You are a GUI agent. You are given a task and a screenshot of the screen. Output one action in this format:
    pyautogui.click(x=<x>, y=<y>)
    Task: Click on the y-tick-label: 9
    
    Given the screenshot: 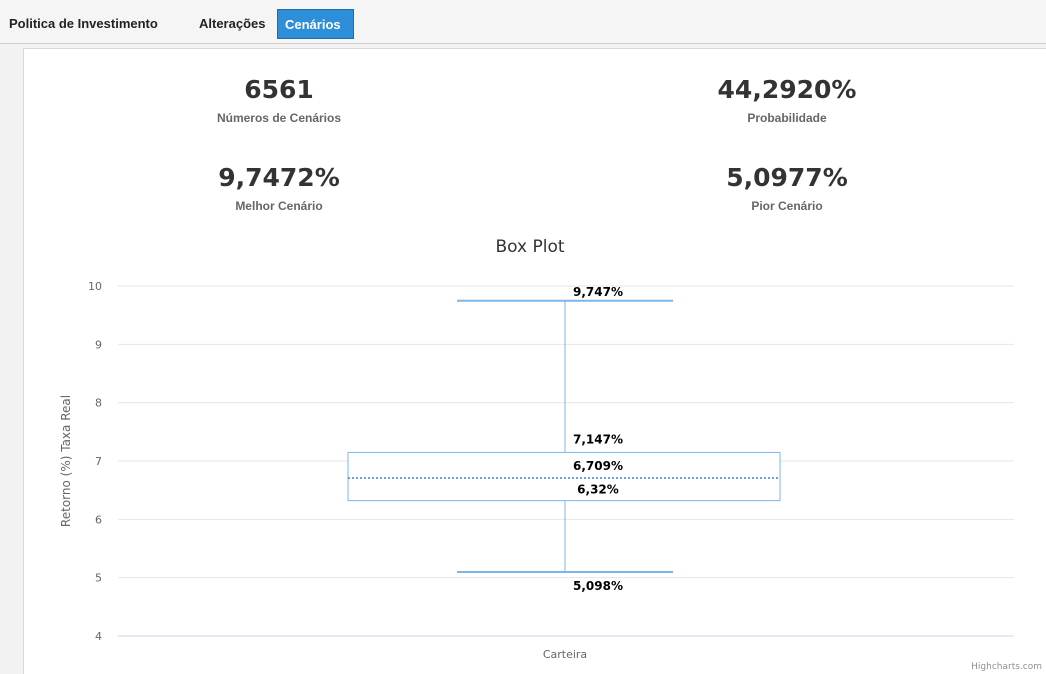 What is the action you would take?
    pyautogui.click(x=98, y=344)
    